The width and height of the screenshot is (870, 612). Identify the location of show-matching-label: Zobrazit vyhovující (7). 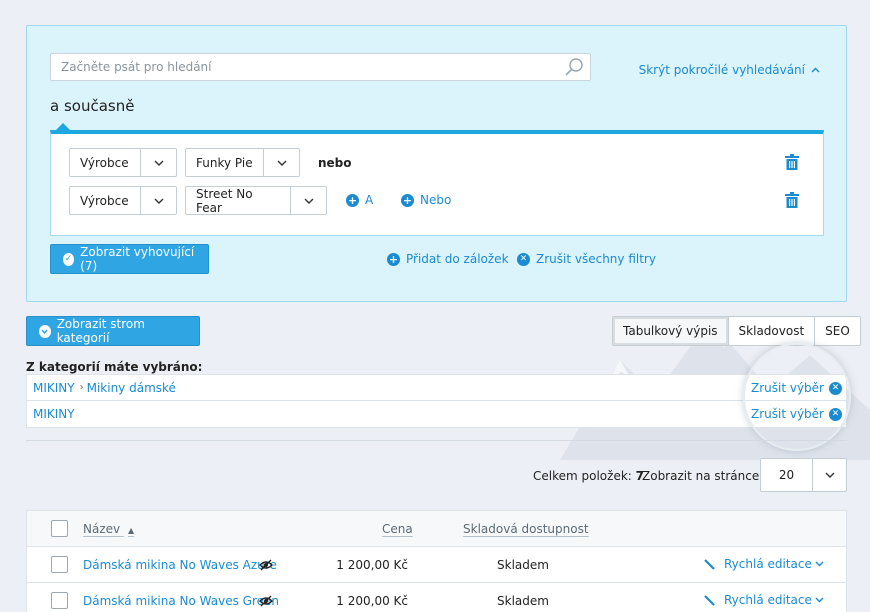
(137, 259).